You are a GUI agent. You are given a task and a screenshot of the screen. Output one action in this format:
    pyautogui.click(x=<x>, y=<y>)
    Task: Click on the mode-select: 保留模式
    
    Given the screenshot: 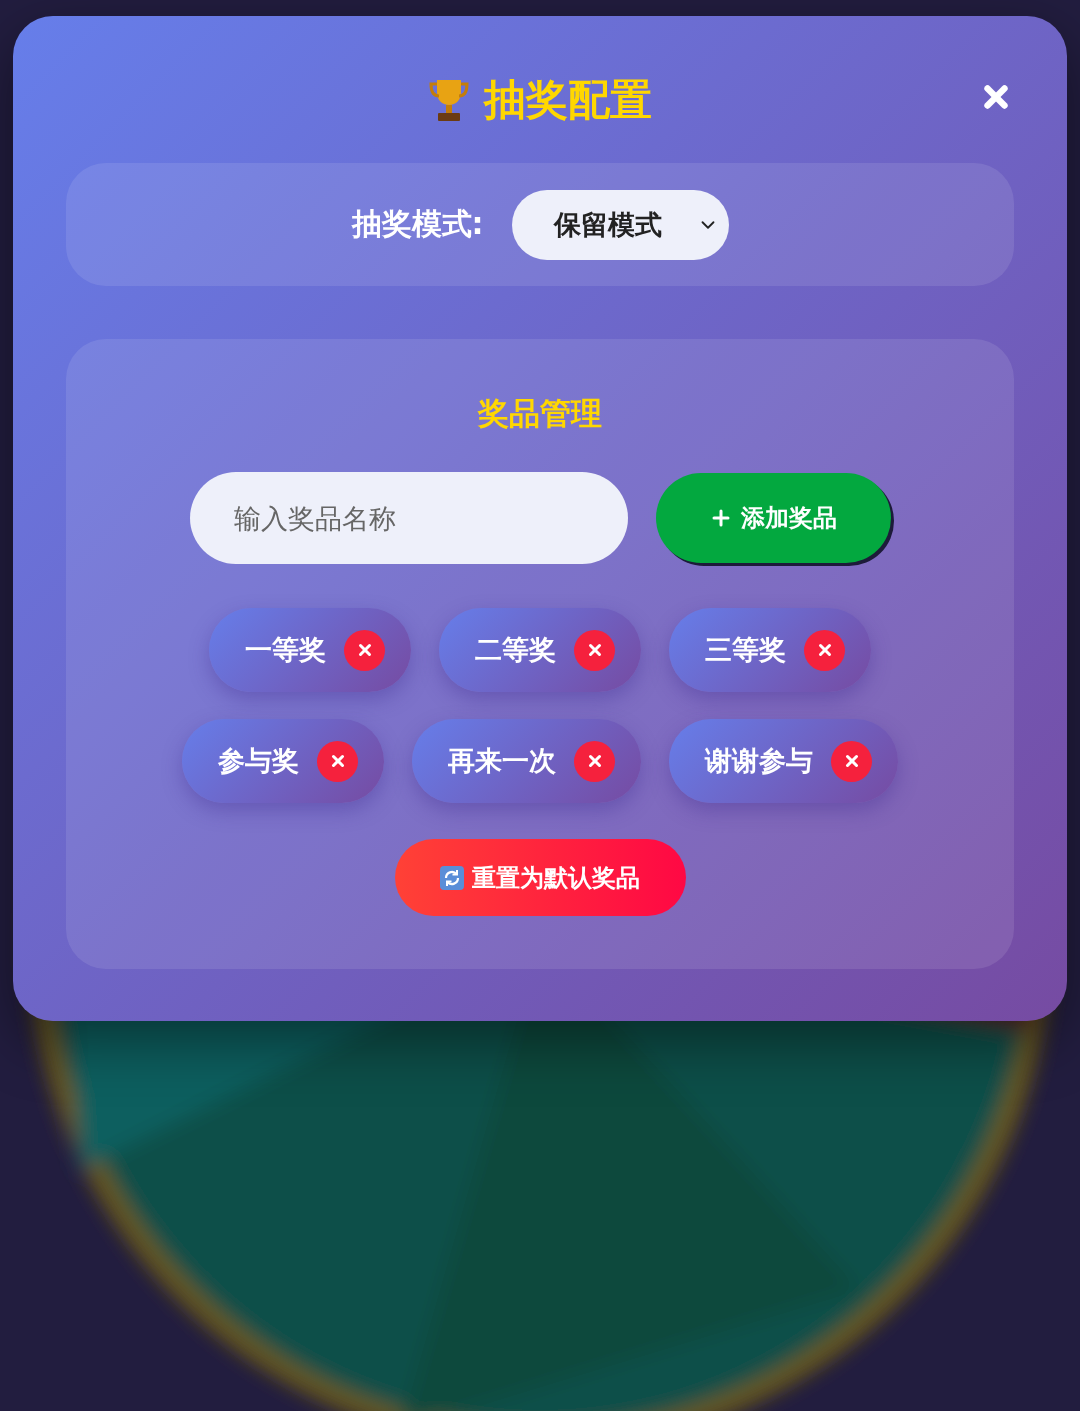 What is the action you would take?
    pyautogui.click(x=620, y=224)
    